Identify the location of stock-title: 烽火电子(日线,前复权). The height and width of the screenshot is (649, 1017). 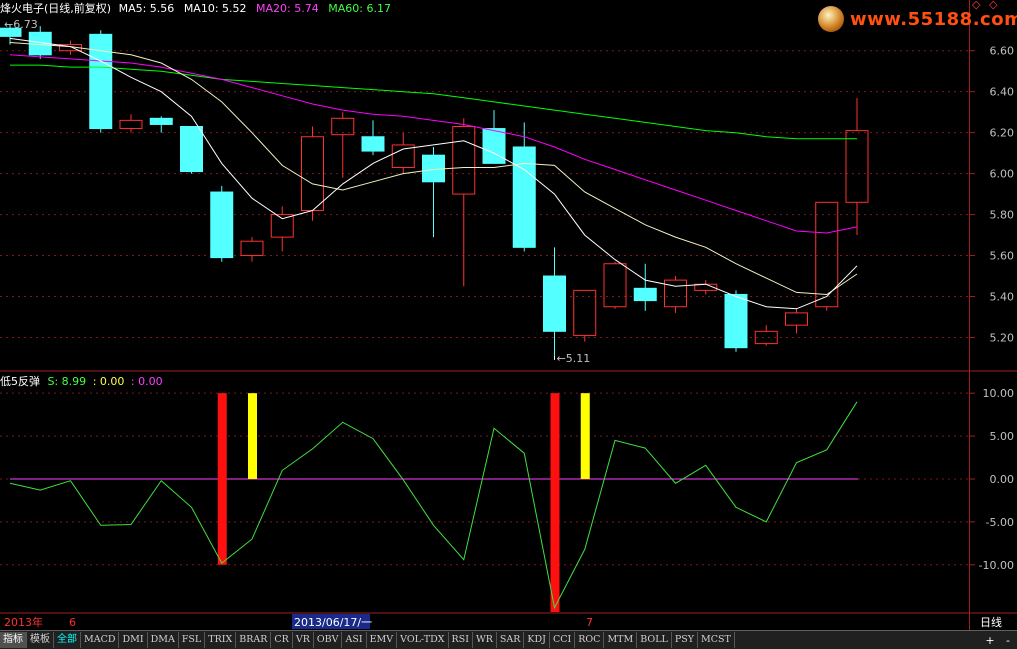
(56, 8).